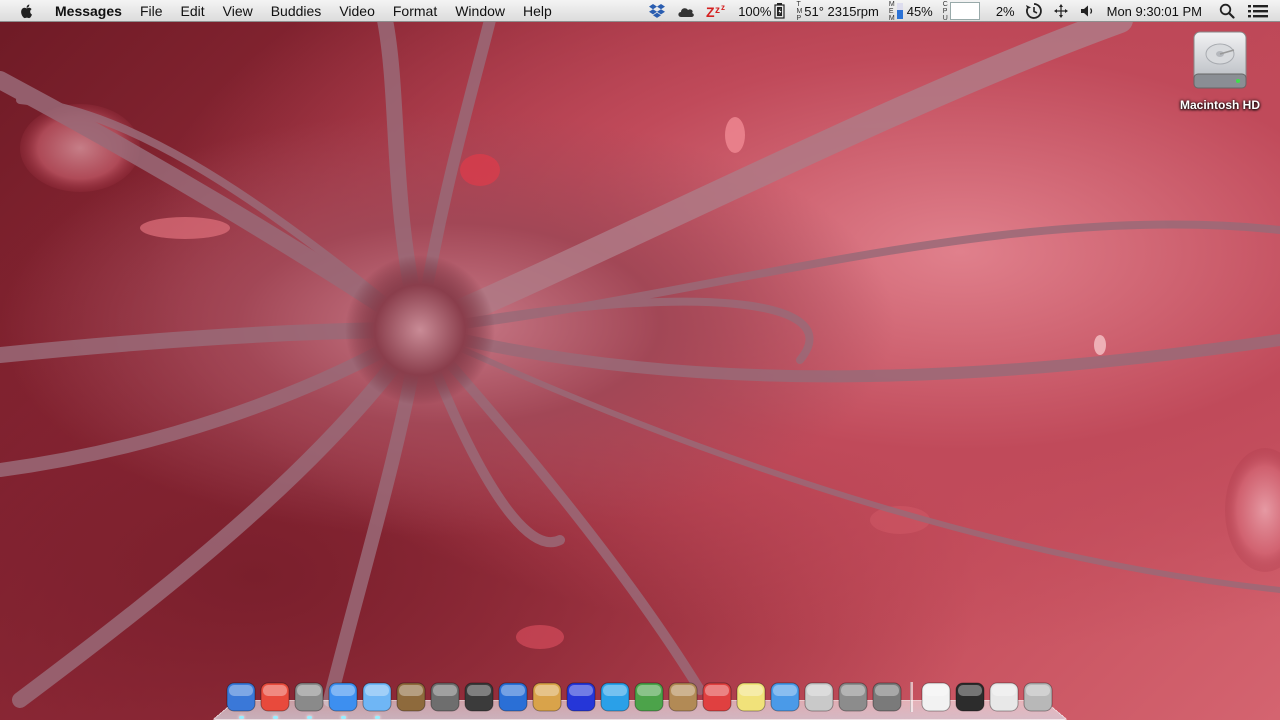  I want to click on dock-item-utility, so click(853, 697).